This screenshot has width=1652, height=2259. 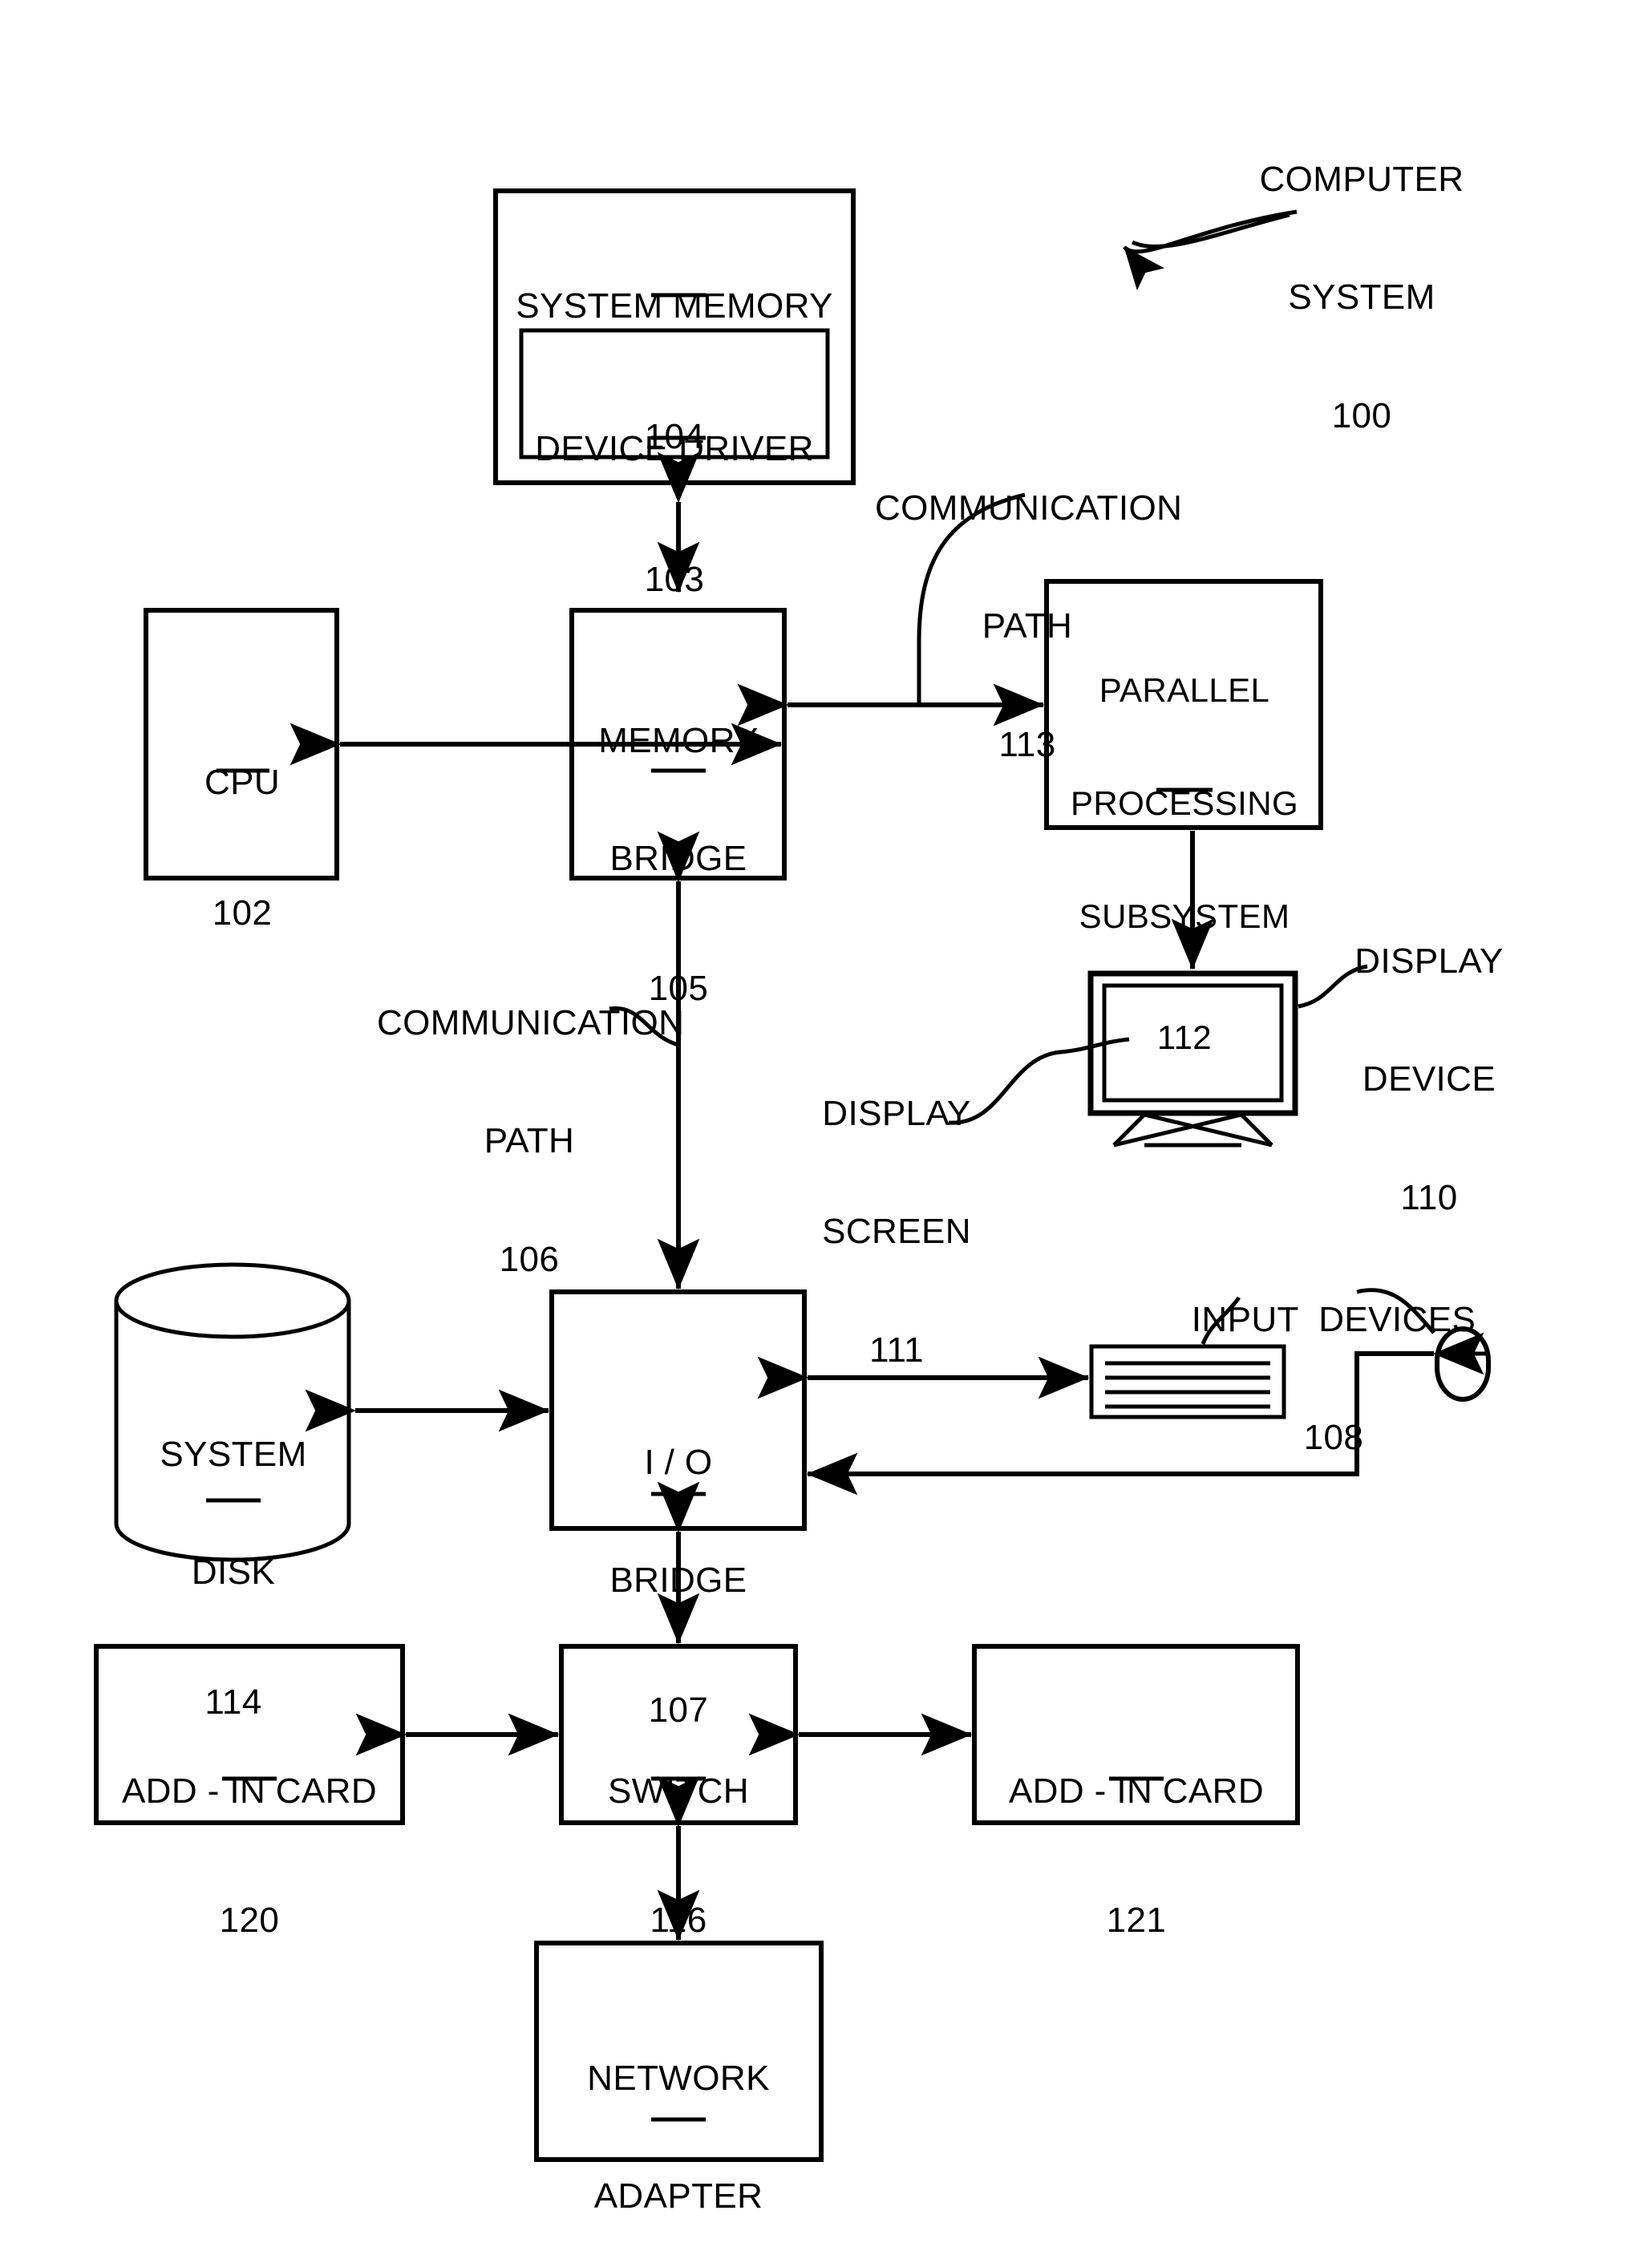 I want to click on communication-path-113-callout: COMMUNICATION PATH 113, so click(x=1029, y=626).